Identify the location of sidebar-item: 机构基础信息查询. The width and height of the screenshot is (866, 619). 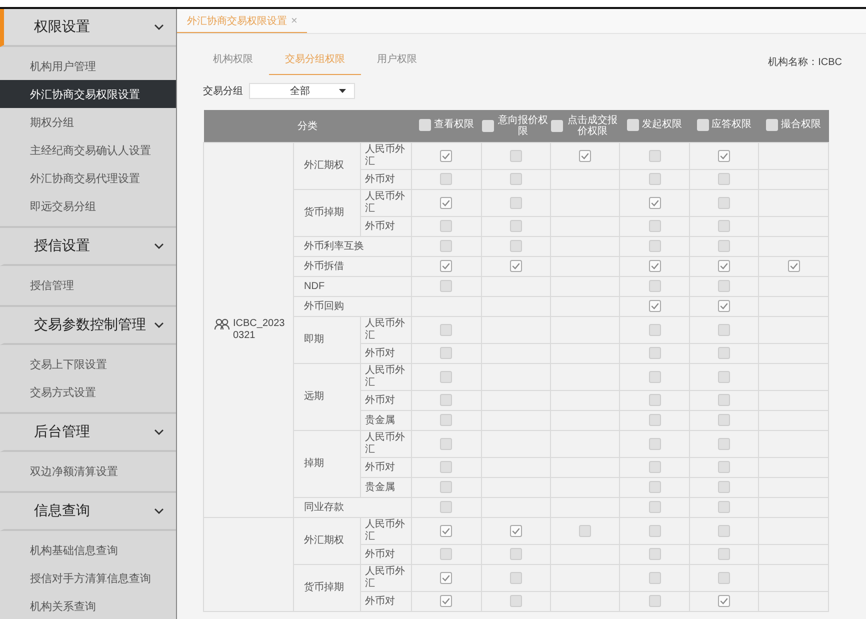
(88, 550).